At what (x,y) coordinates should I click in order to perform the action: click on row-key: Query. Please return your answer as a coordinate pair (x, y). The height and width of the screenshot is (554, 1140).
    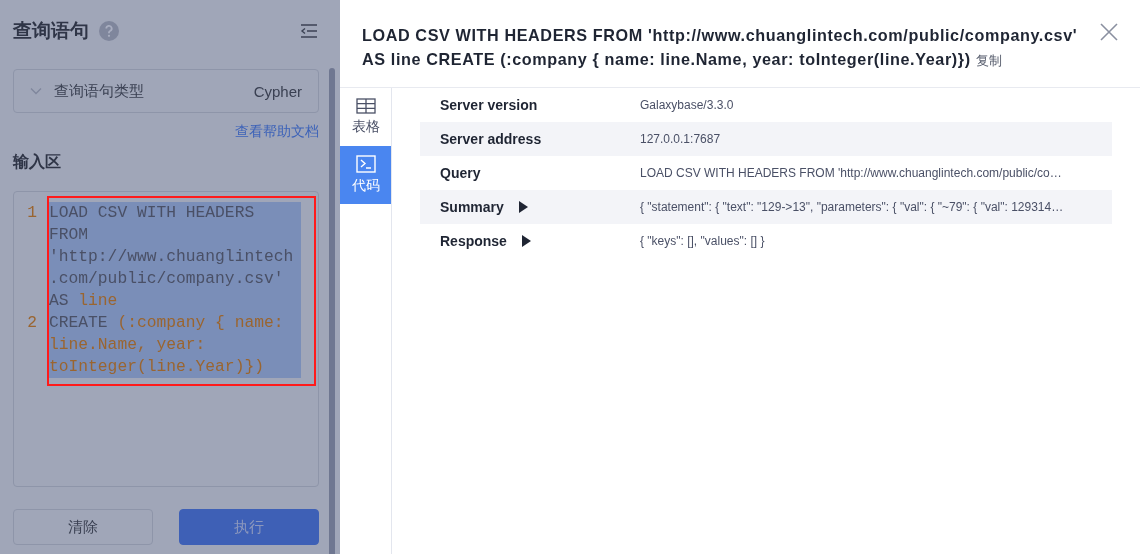
    Looking at the image, I should click on (460, 173).